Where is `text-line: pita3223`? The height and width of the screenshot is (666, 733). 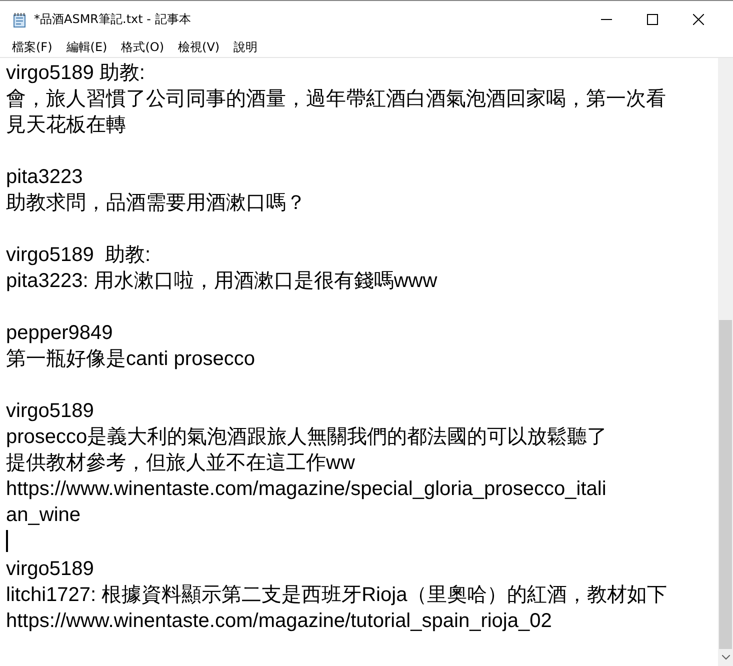 text-line: pita3223 is located at coordinates (44, 177).